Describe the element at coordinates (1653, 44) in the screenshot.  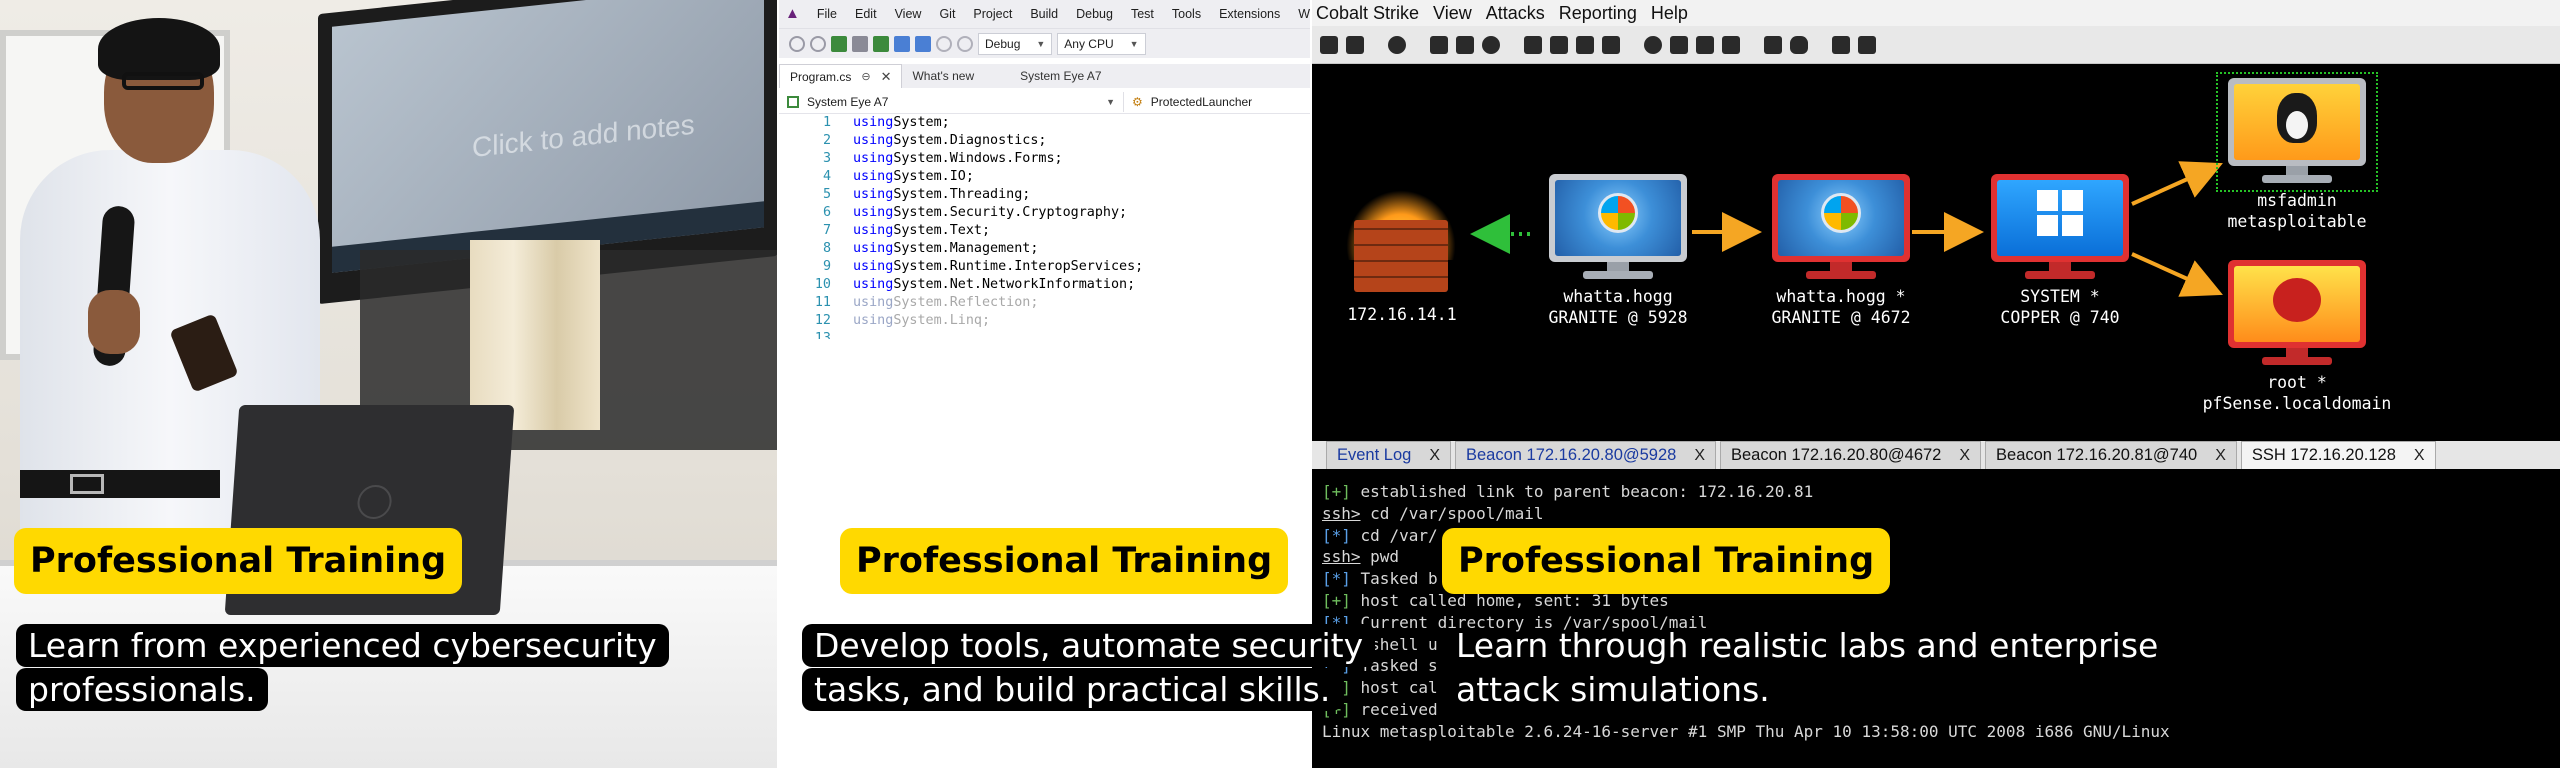
I see `gear-icon` at that location.